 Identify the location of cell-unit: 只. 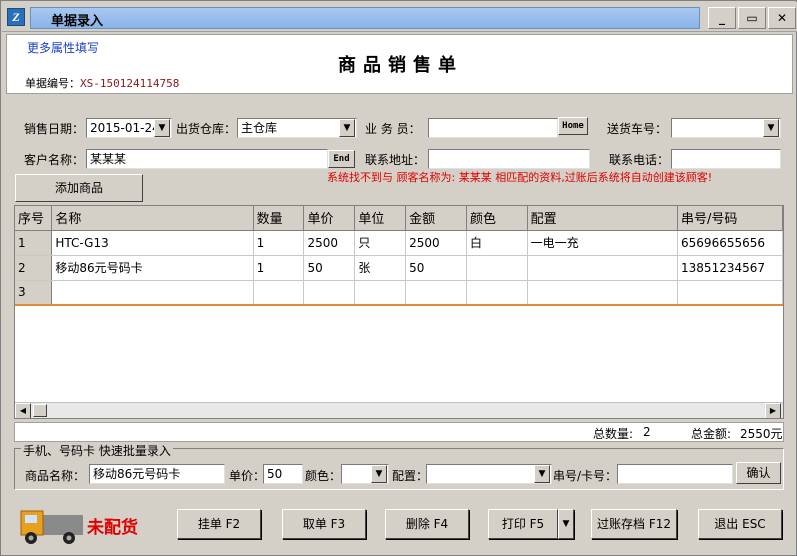
(380, 243).